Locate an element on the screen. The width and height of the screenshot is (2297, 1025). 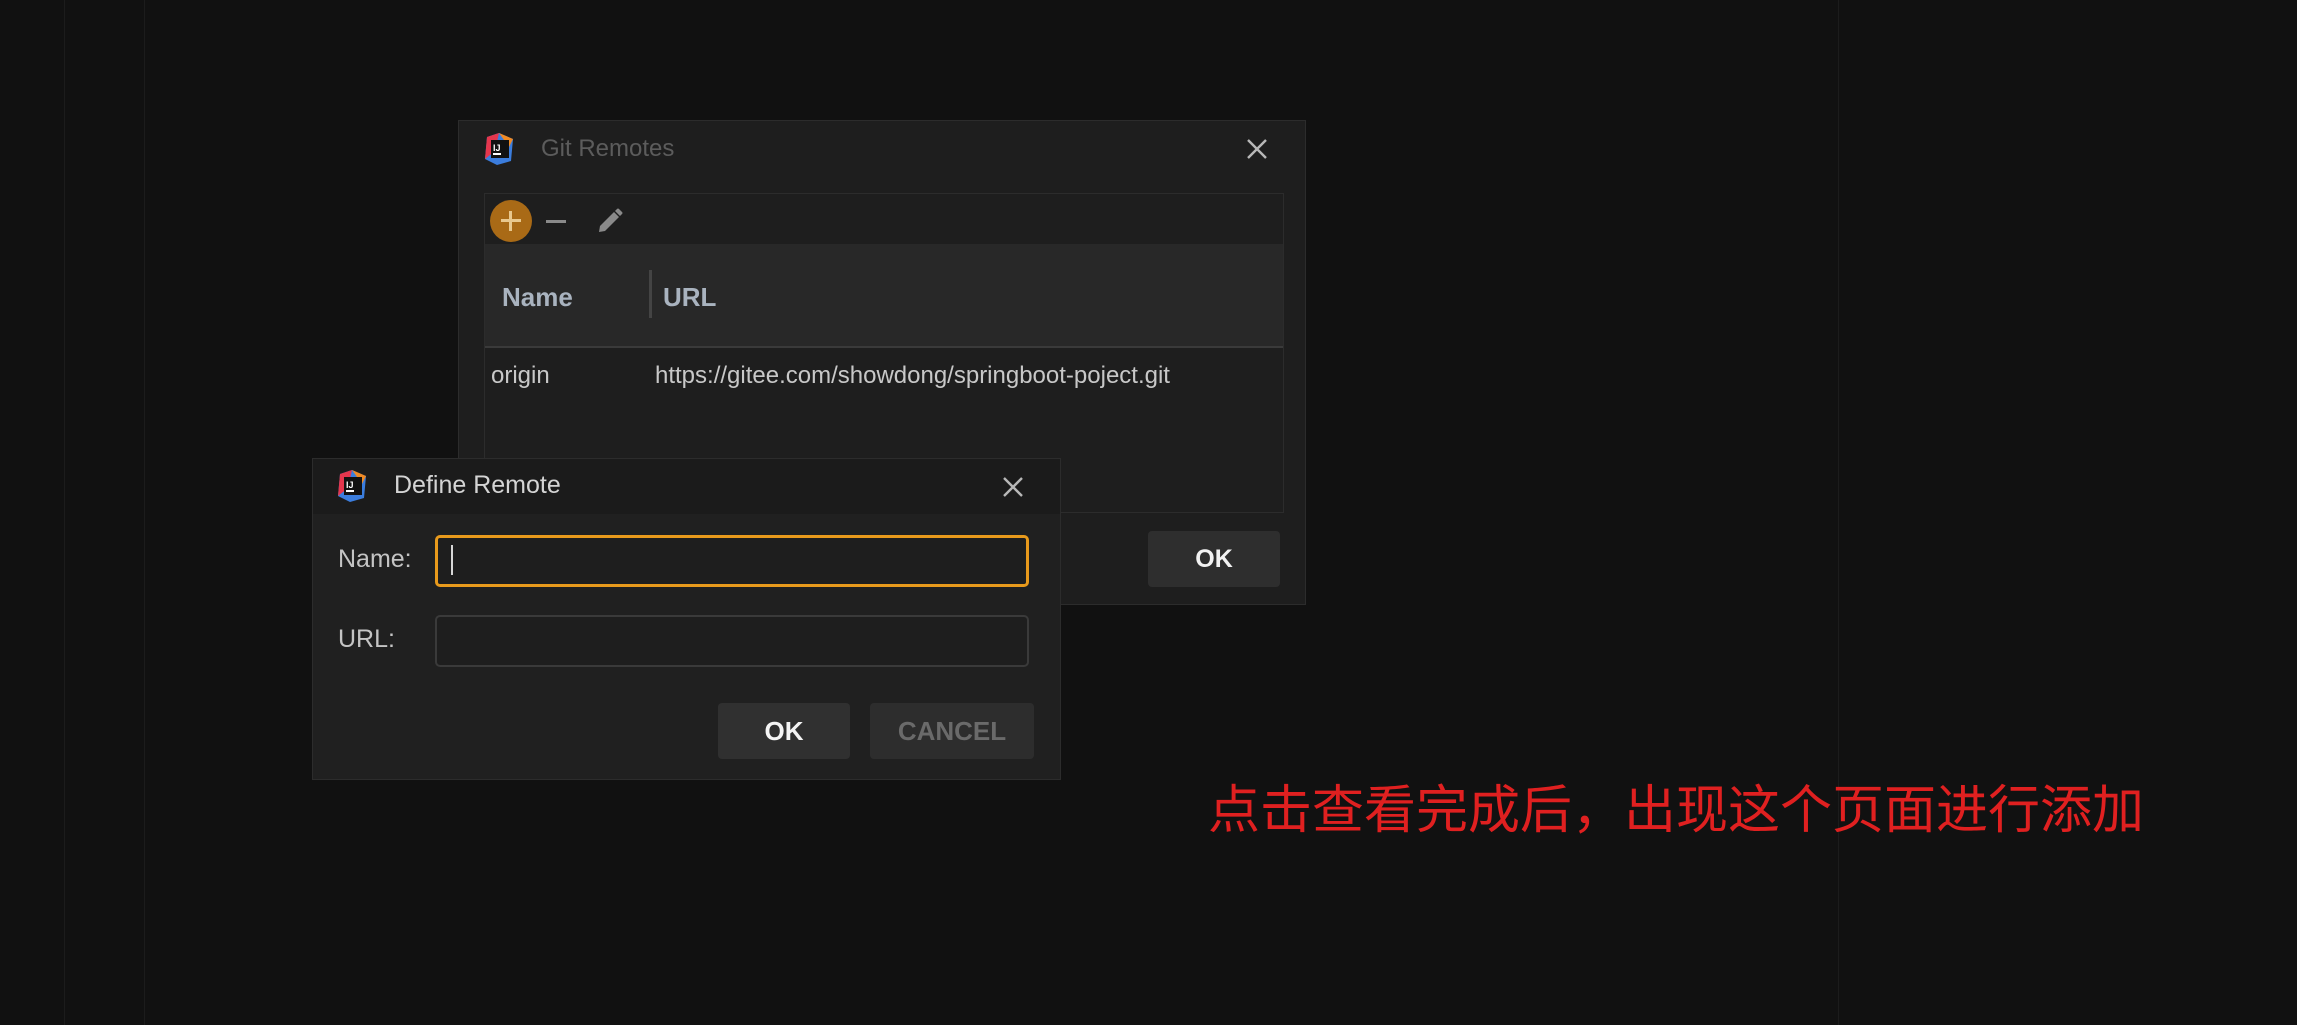
git-remotes-titlebar: IJ Git Remotes is located at coordinates (882, 150).